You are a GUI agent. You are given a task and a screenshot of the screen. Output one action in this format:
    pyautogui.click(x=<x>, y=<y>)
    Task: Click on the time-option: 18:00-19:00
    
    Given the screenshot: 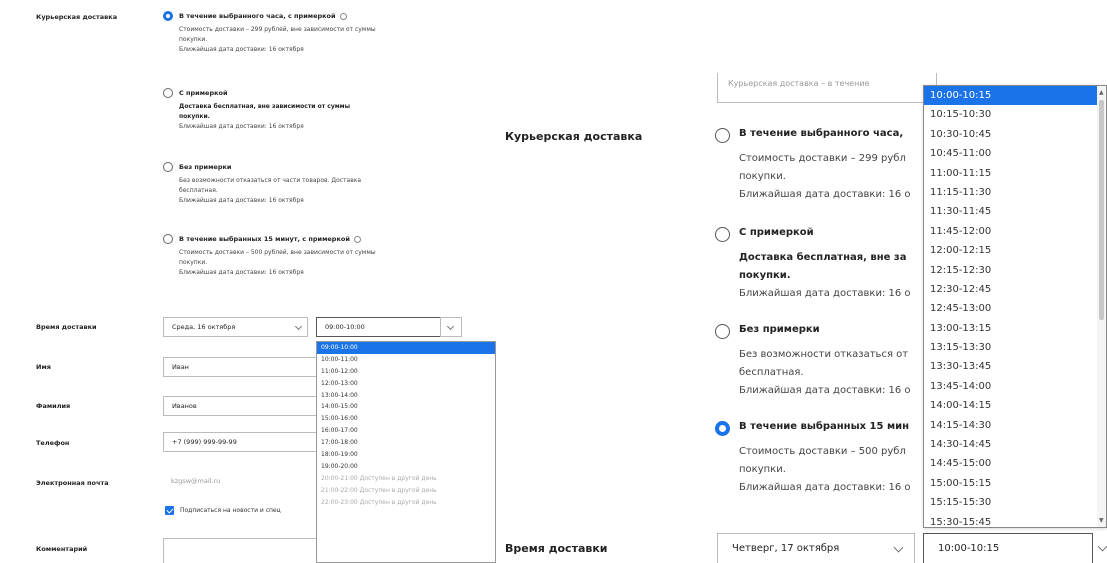 What is the action you would take?
    pyautogui.click(x=406, y=455)
    